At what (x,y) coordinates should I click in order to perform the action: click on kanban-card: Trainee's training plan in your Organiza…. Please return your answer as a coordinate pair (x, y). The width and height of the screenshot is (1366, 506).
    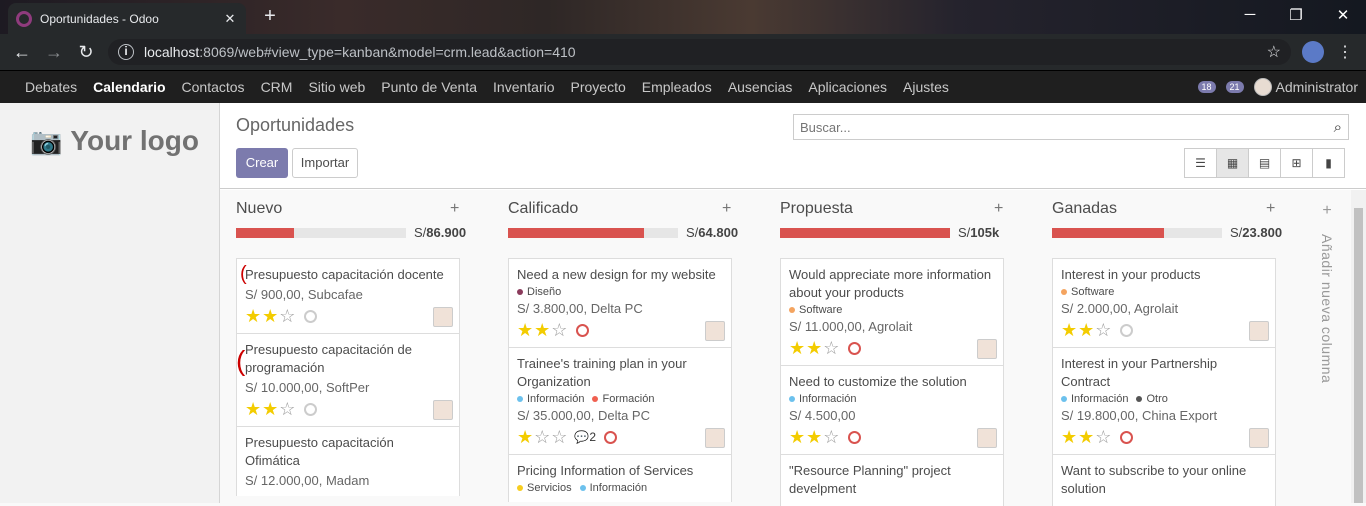
    Looking at the image, I should click on (620, 400).